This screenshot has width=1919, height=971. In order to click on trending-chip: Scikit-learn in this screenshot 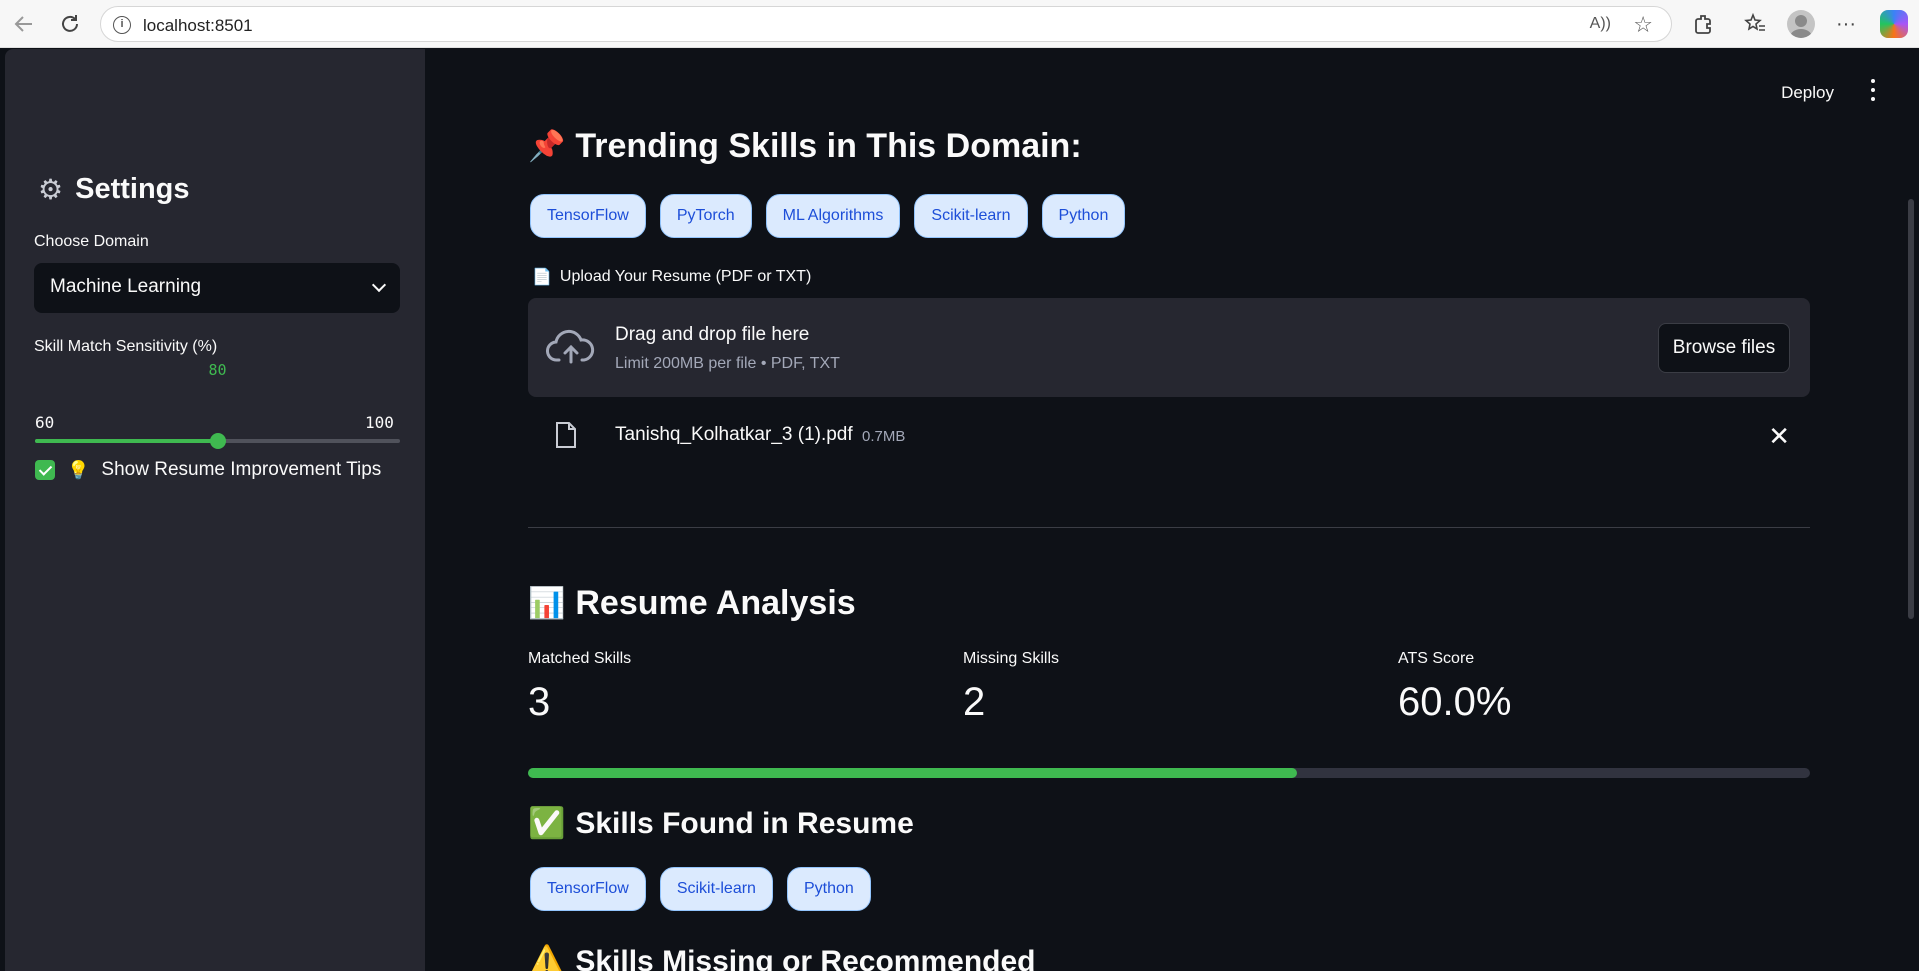, I will do `click(971, 216)`.